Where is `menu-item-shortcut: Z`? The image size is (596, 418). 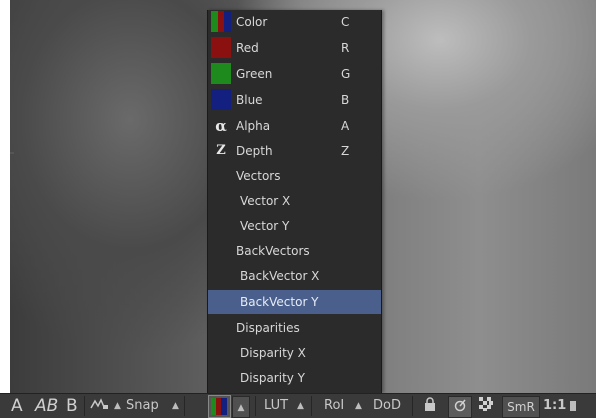
menu-item-shortcut: Z is located at coordinates (345, 151).